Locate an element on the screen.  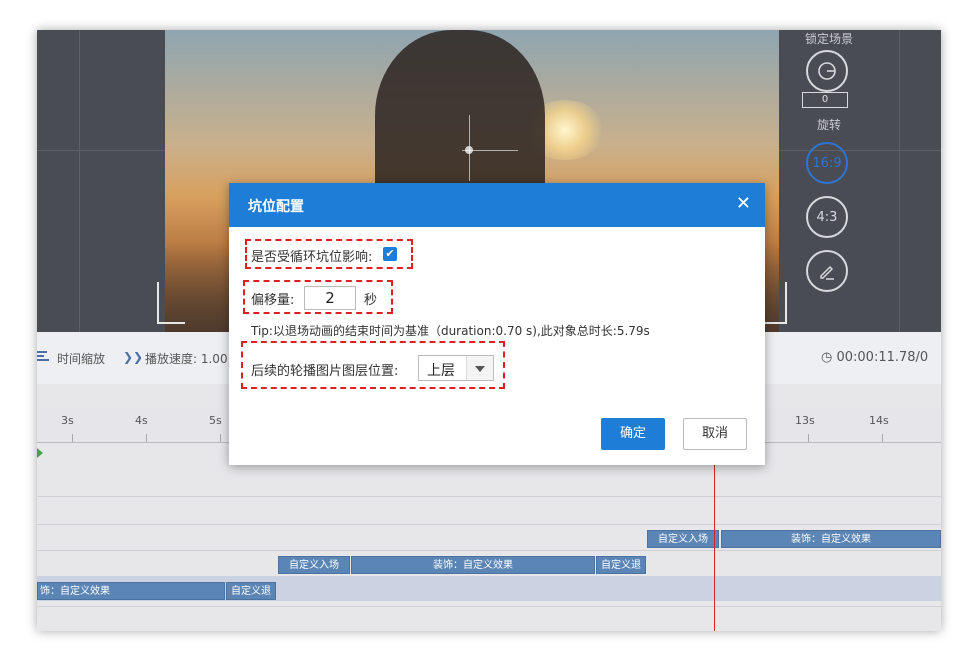
clock-icon: ◷ is located at coordinates (827, 357).